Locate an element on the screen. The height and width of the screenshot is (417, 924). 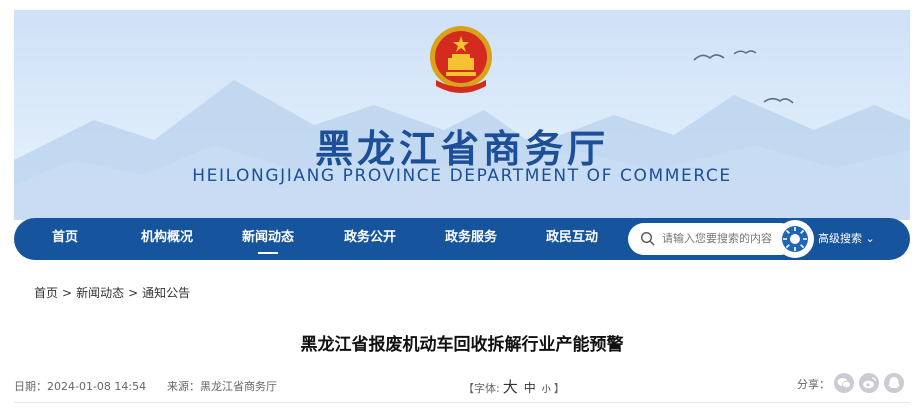
site-title-cn: 黑龙江省商务厅 is located at coordinates (461, 149).